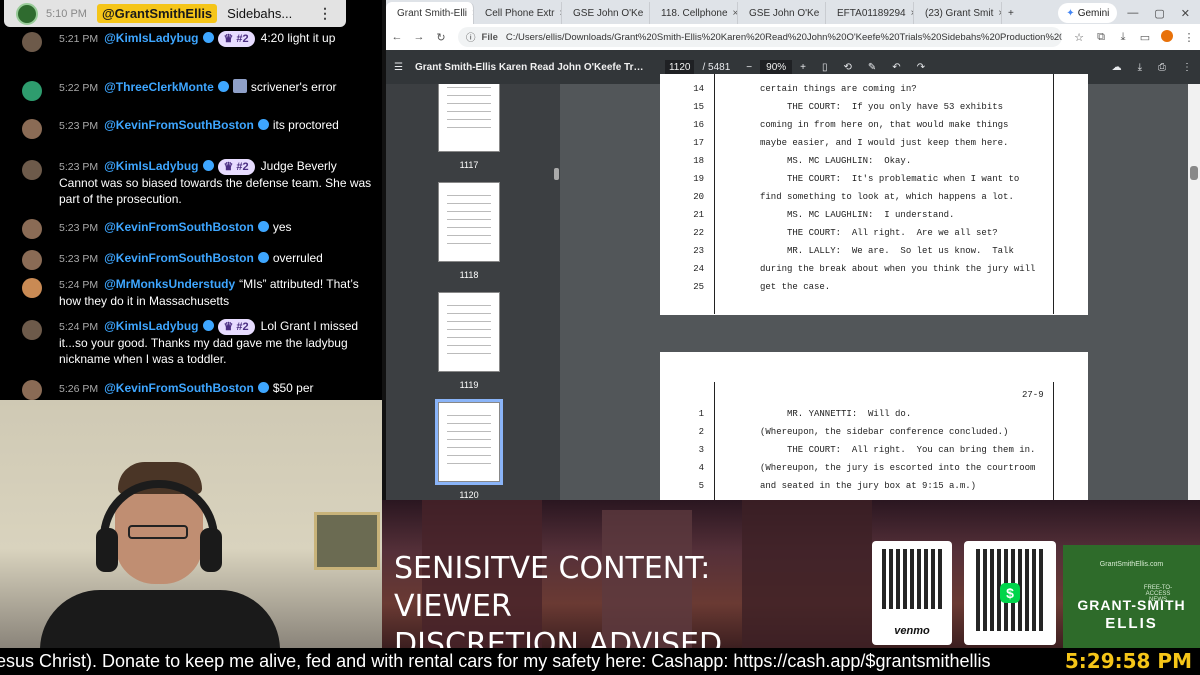  What do you see at coordinates (1159, 13) in the screenshot?
I see `maximize-icon: ▢` at bounding box center [1159, 13].